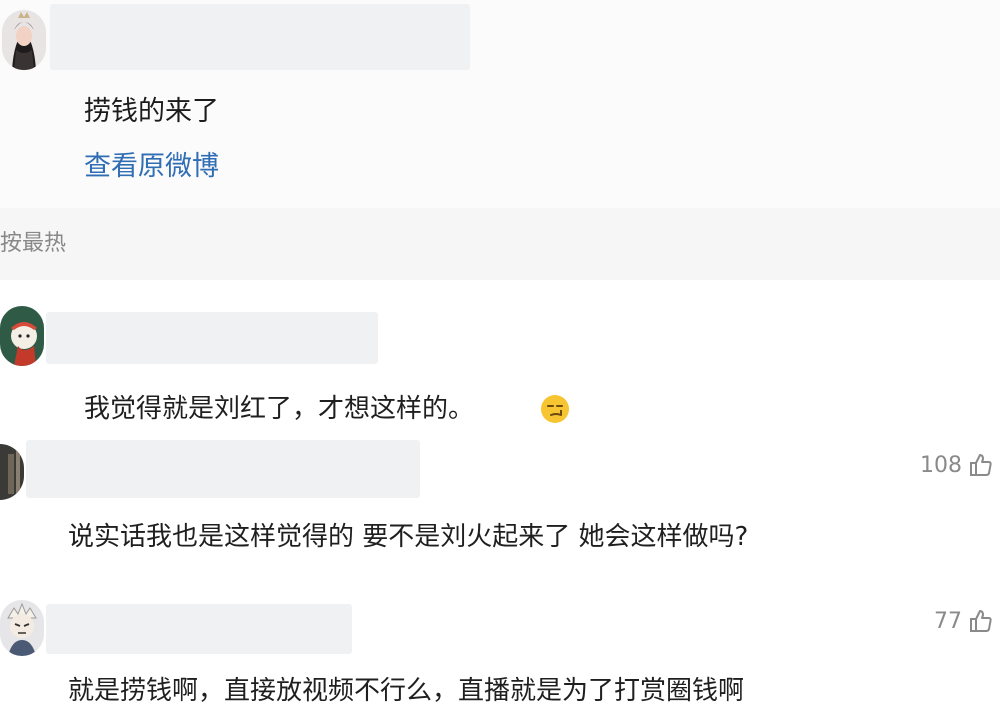  I want to click on post-author-name-redacted, so click(260, 37).